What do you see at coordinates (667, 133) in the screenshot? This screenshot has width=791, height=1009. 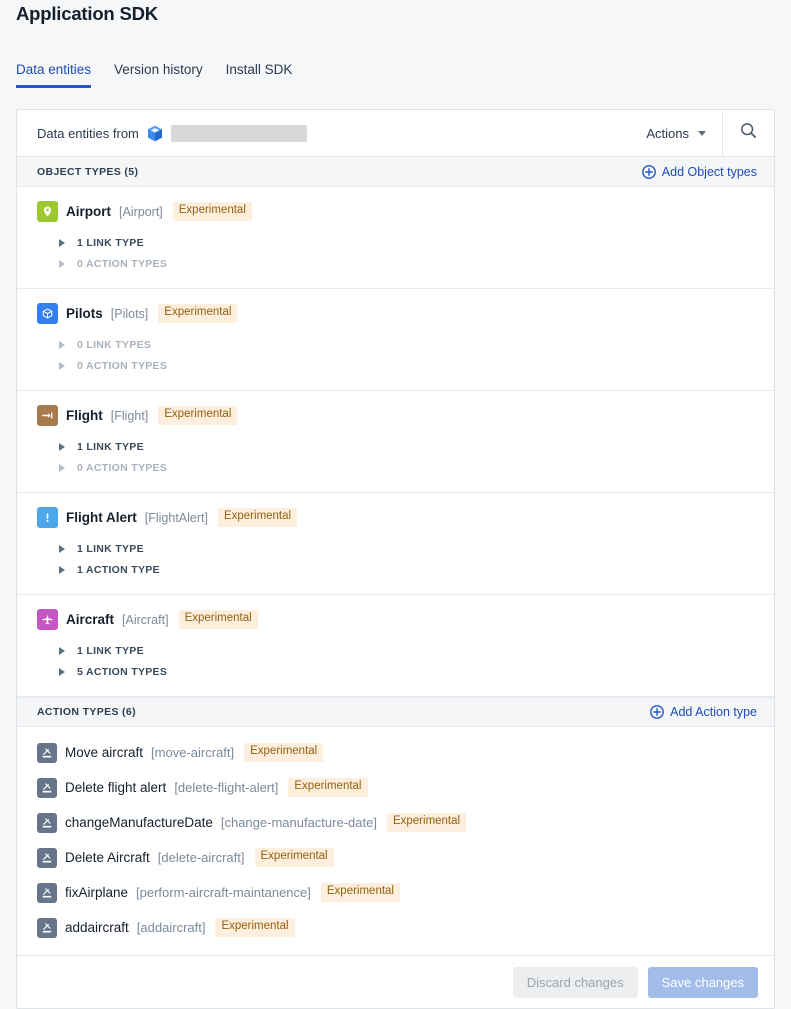 I see `actions-dropdown-label: Actions` at bounding box center [667, 133].